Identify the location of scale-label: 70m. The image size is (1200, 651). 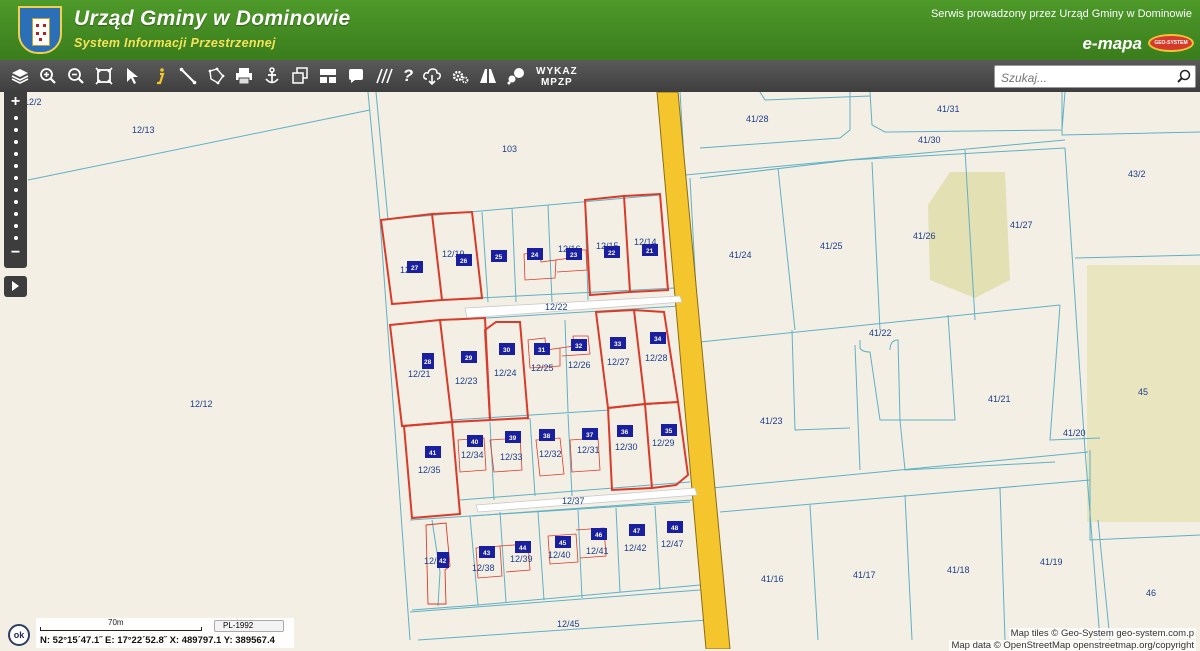
(116, 622).